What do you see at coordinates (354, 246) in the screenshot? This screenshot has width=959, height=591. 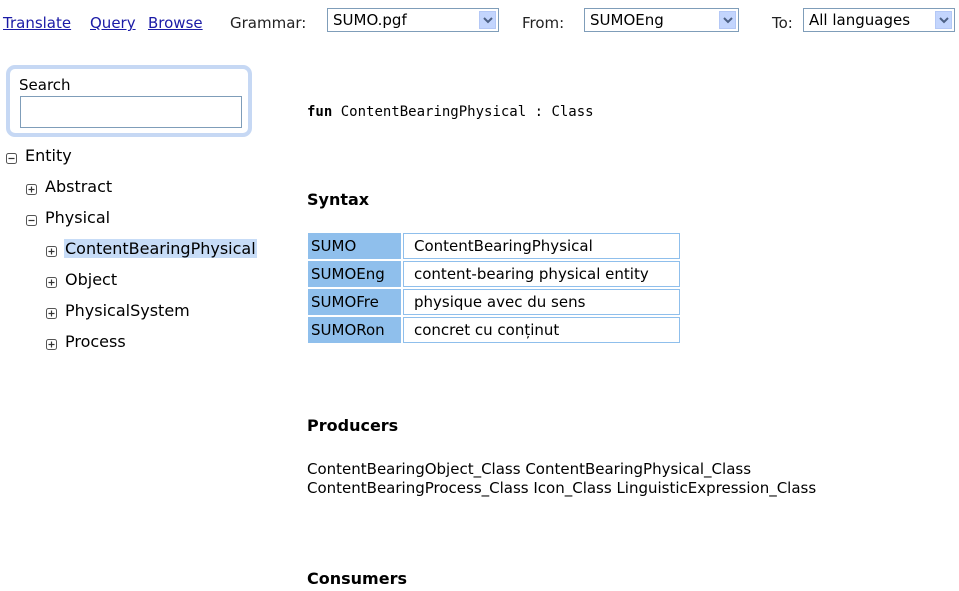 I see `language-cell: SUMO` at bounding box center [354, 246].